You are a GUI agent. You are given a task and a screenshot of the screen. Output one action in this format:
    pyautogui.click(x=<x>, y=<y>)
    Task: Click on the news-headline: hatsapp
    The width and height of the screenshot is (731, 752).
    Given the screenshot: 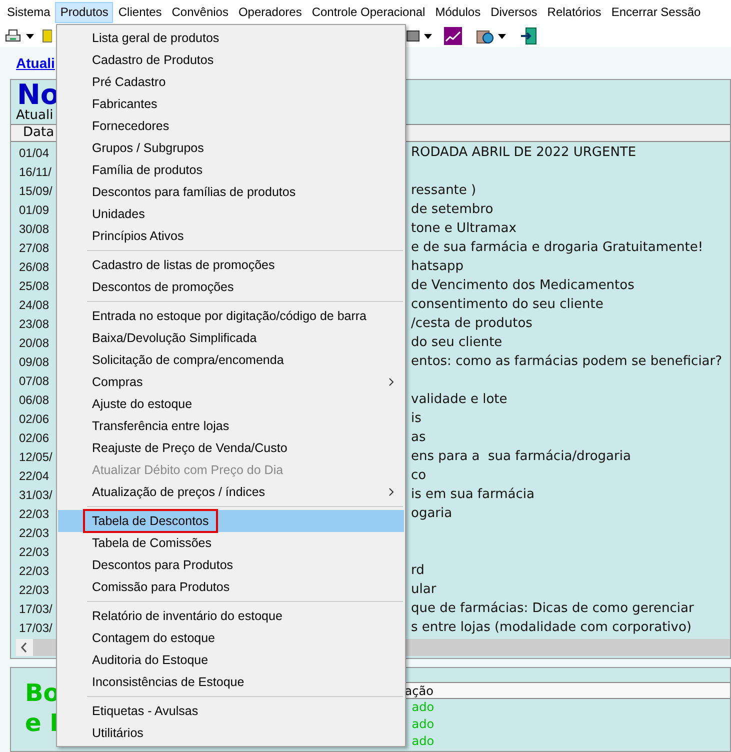 What is the action you would take?
    pyautogui.click(x=437, y=267)
    